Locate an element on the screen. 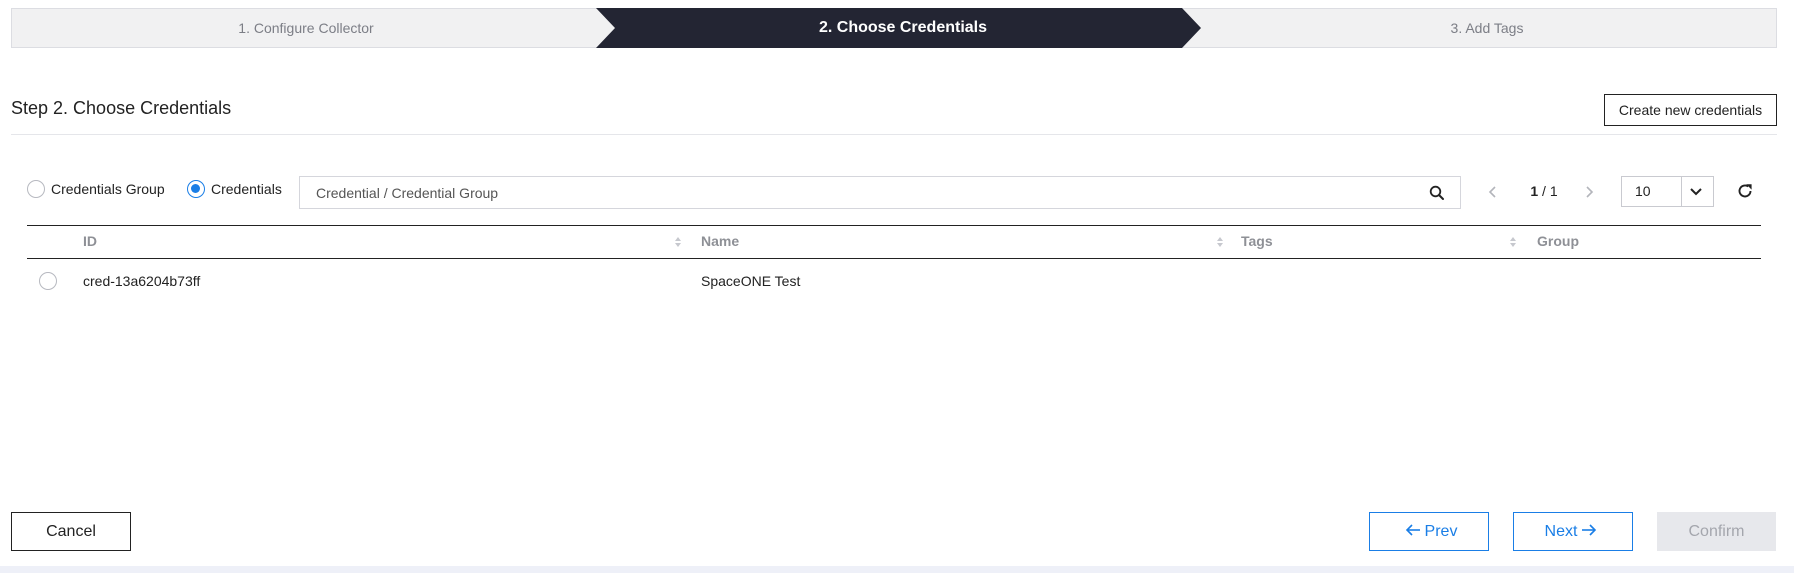  search-input is located at coordinates (855, 192).